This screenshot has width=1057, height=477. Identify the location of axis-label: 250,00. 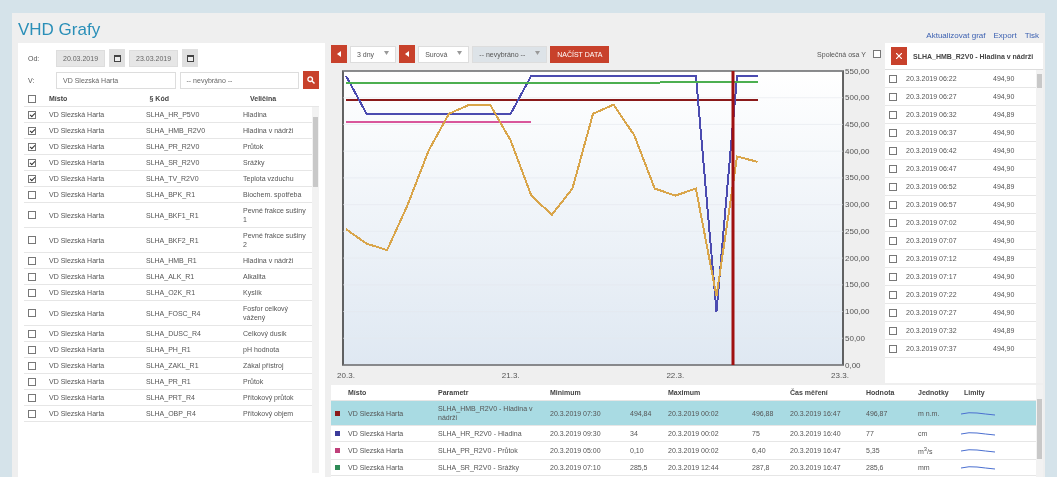
(857, 231).